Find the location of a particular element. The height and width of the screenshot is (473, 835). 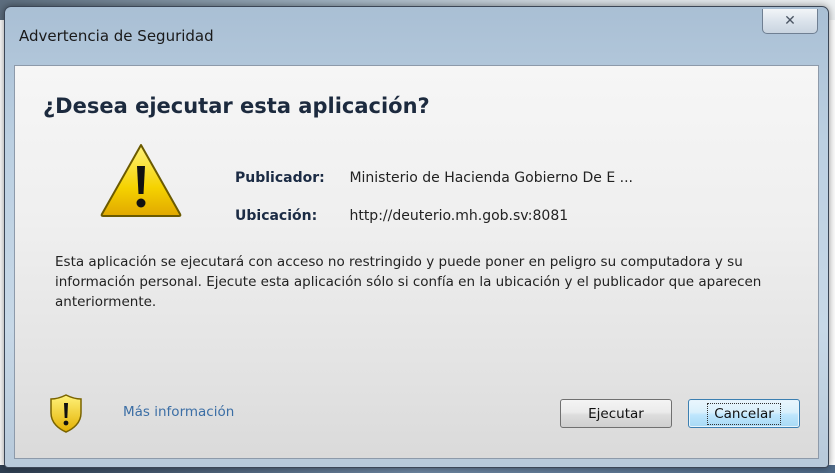

dialog-heading: ¿Desea ejecutar esta aplicación? is located at coordinates (236, 106).